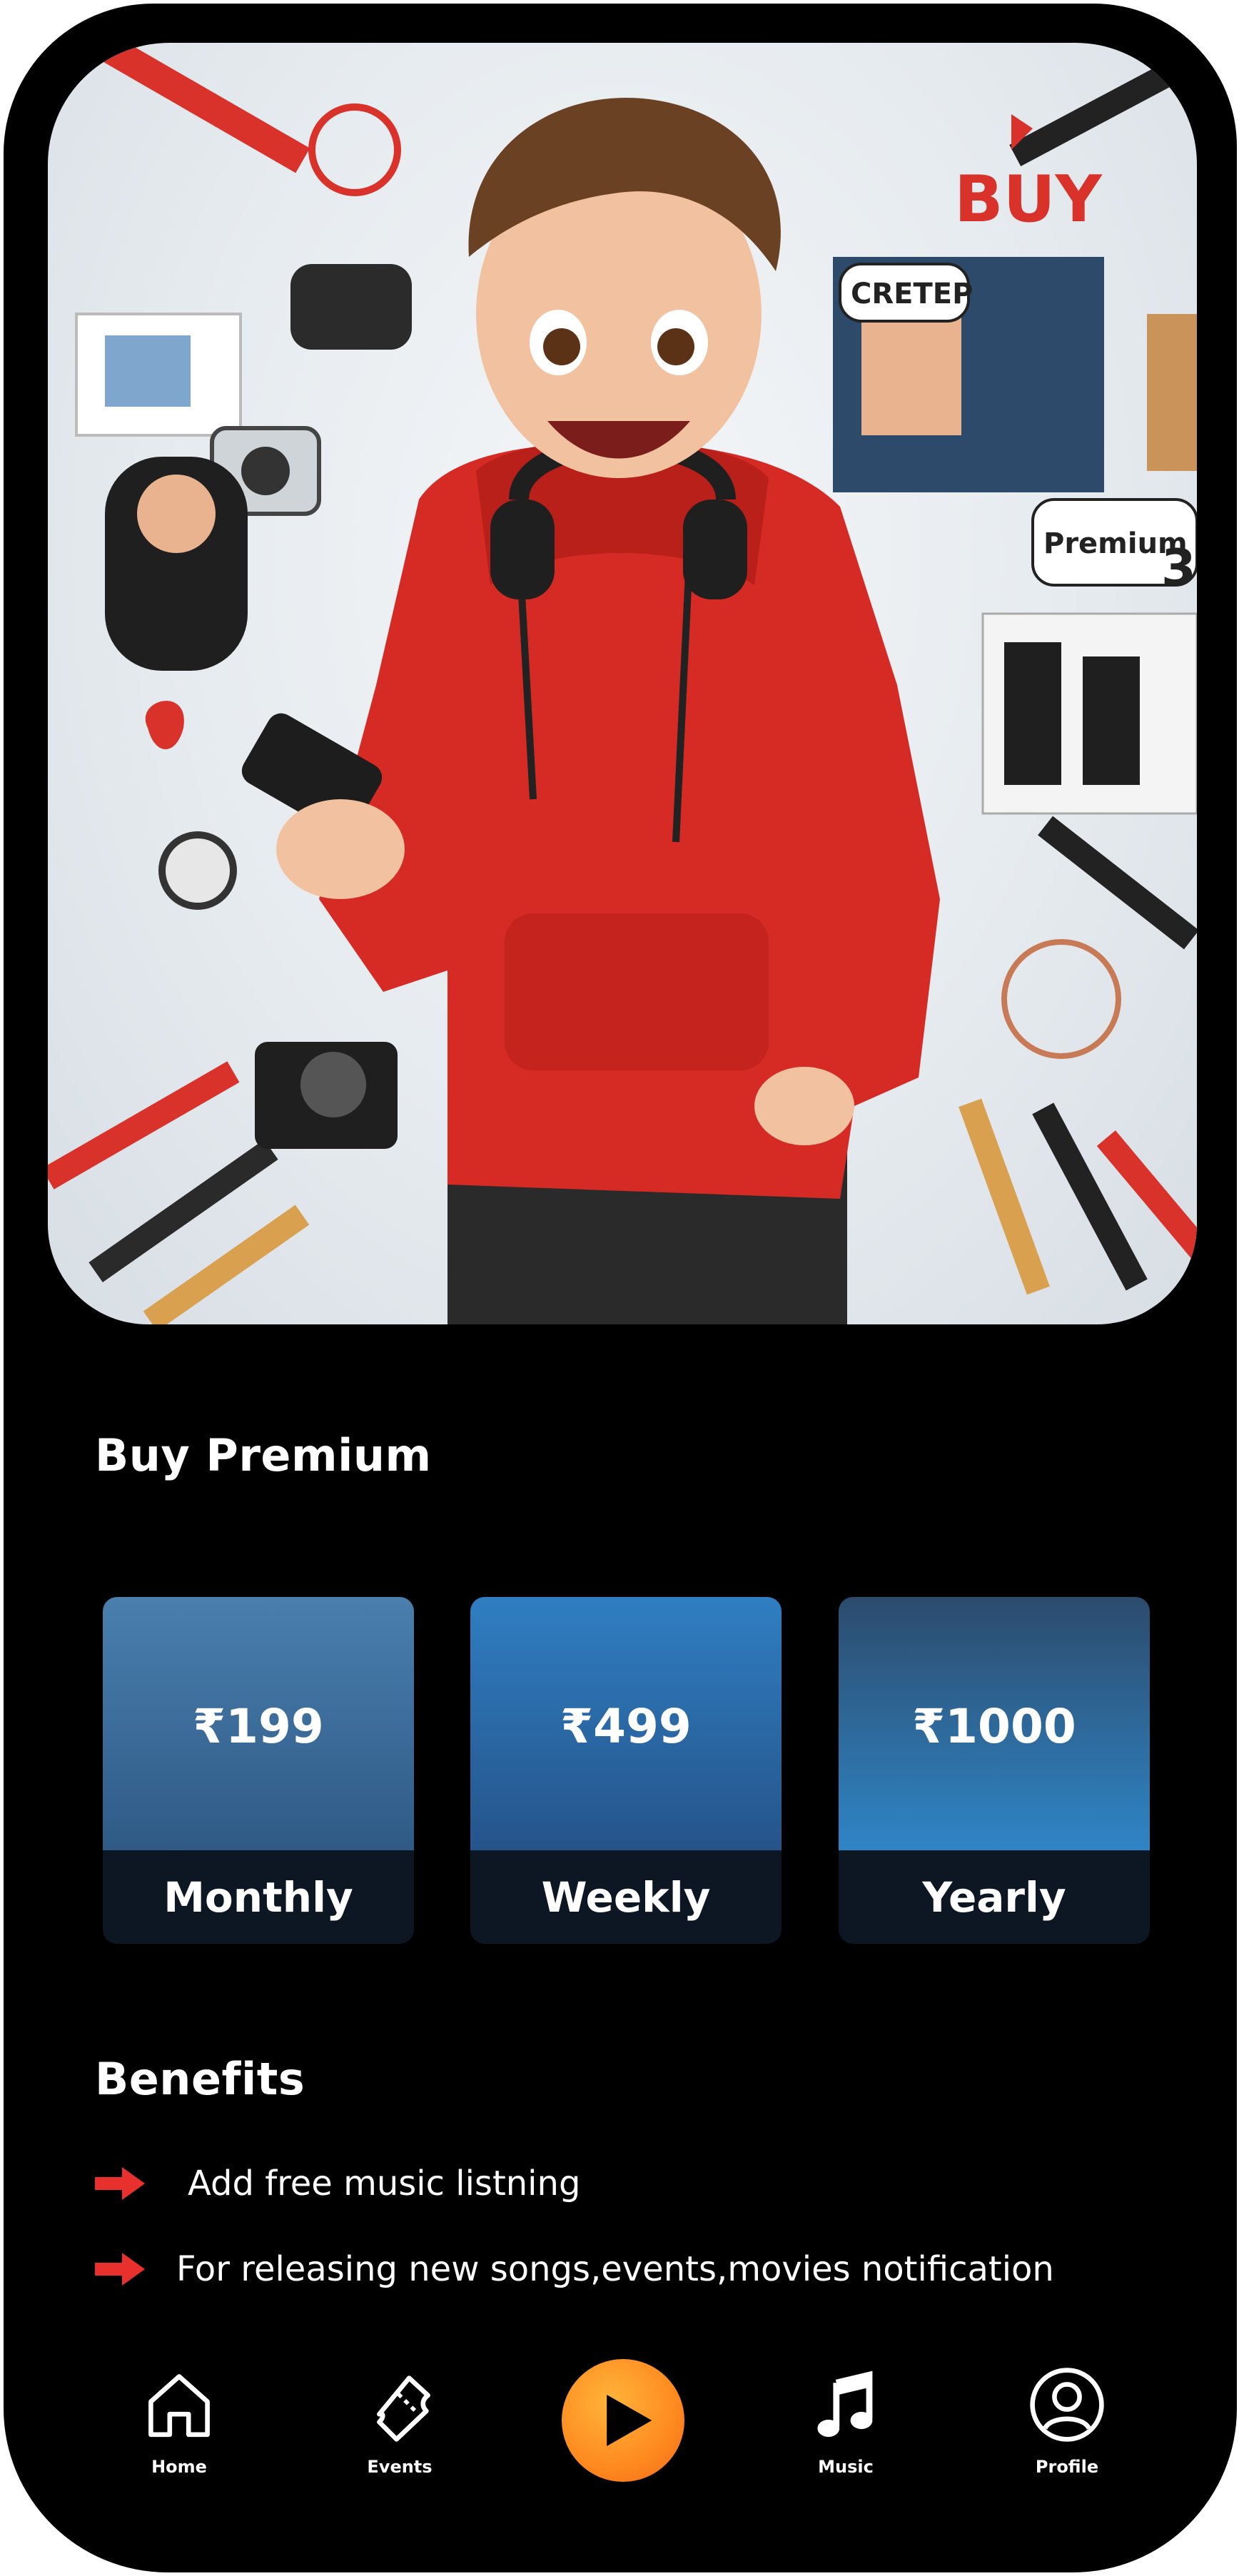 Image resolution: width=1244 pixels, height=2576 pixels. I want to click on plan-card-weekly: ₹499 Weekly, so click(626, 1771).